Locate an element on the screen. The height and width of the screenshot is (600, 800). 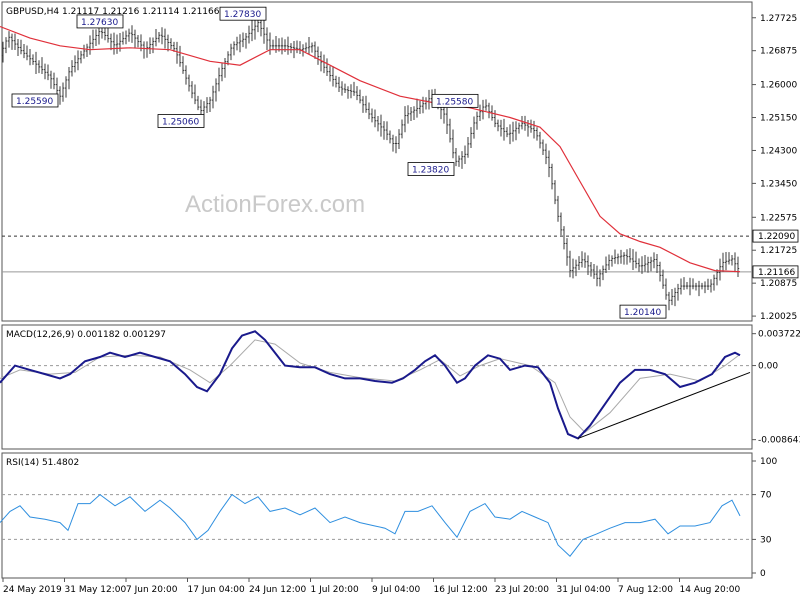
macd-tick-label: -0.008643 is located at coordinates (779, 441).